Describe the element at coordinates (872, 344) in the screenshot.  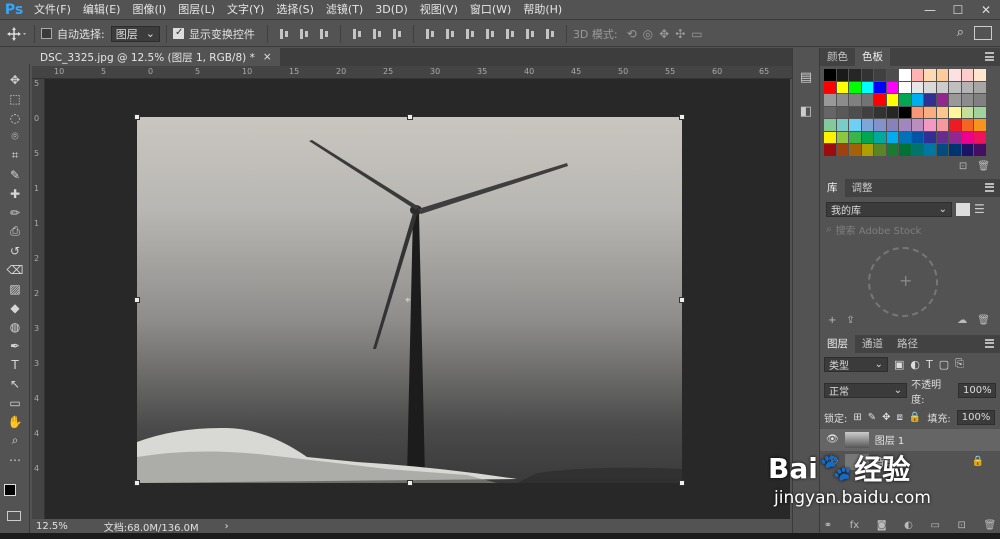
I see `tab-channels: 通道` at that location.